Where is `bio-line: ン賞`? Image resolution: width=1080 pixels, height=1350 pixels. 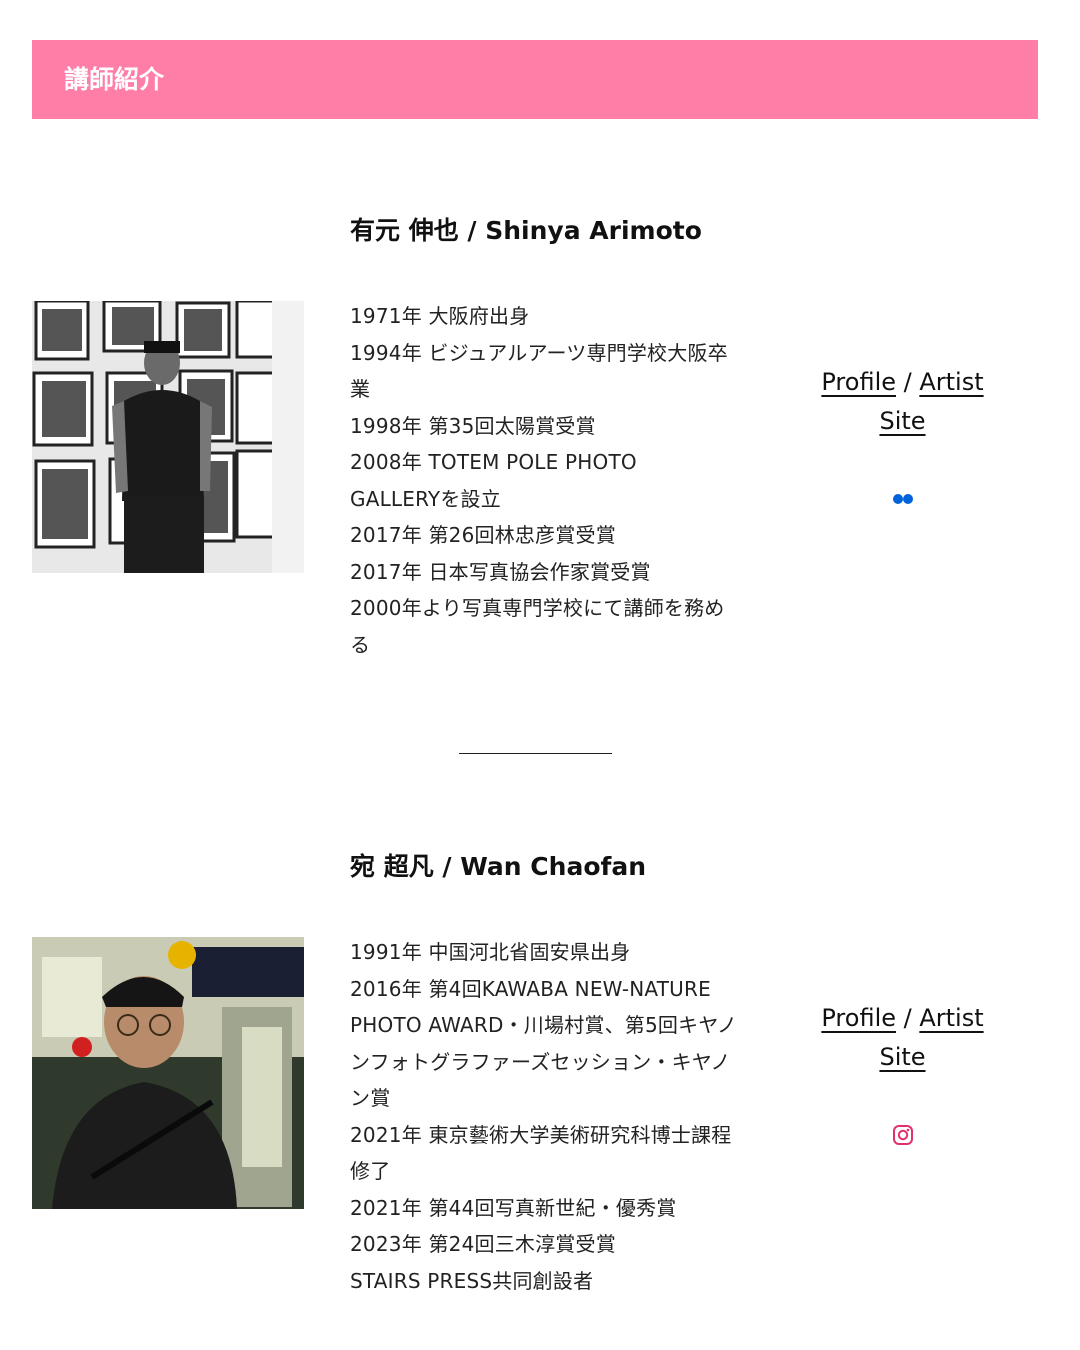 bio-line: ン賞 is located at coordinates (370, 1098).